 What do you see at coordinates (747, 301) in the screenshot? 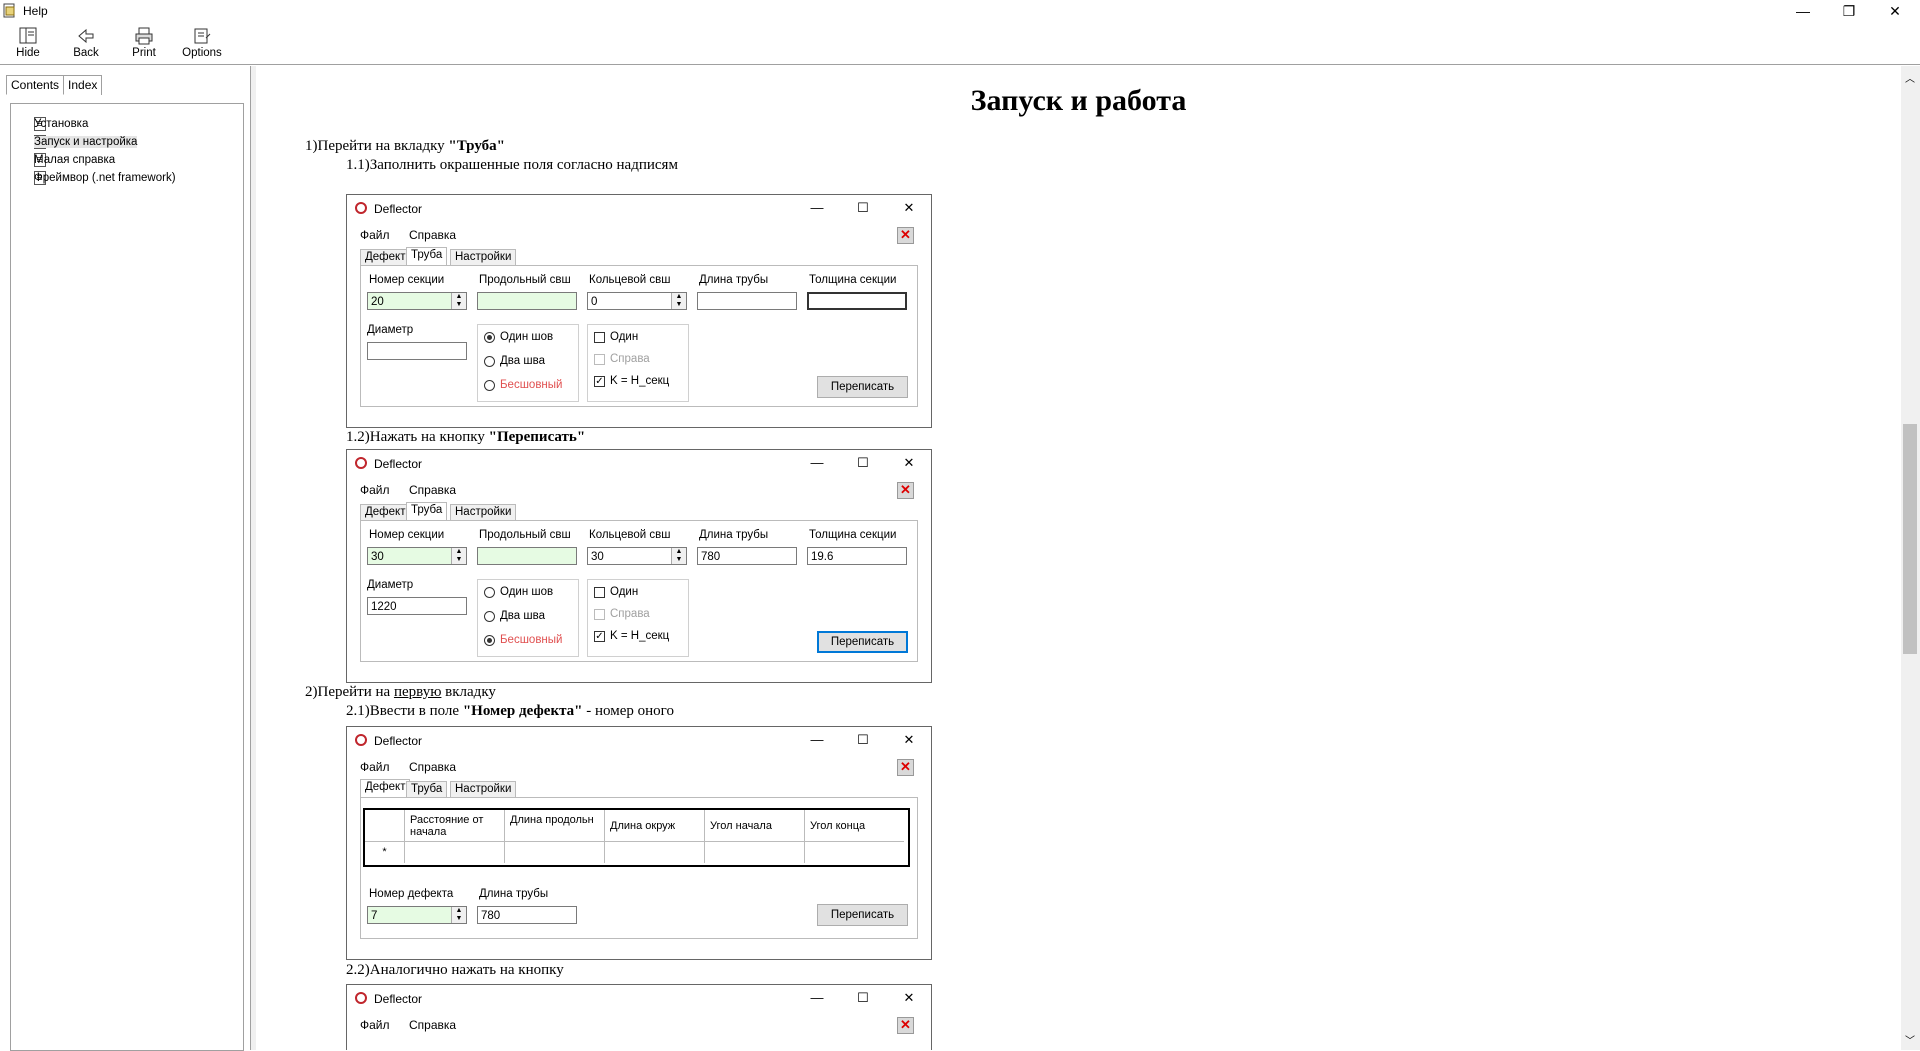
I see `pipe-length-field` at bounding box center [747, 301].